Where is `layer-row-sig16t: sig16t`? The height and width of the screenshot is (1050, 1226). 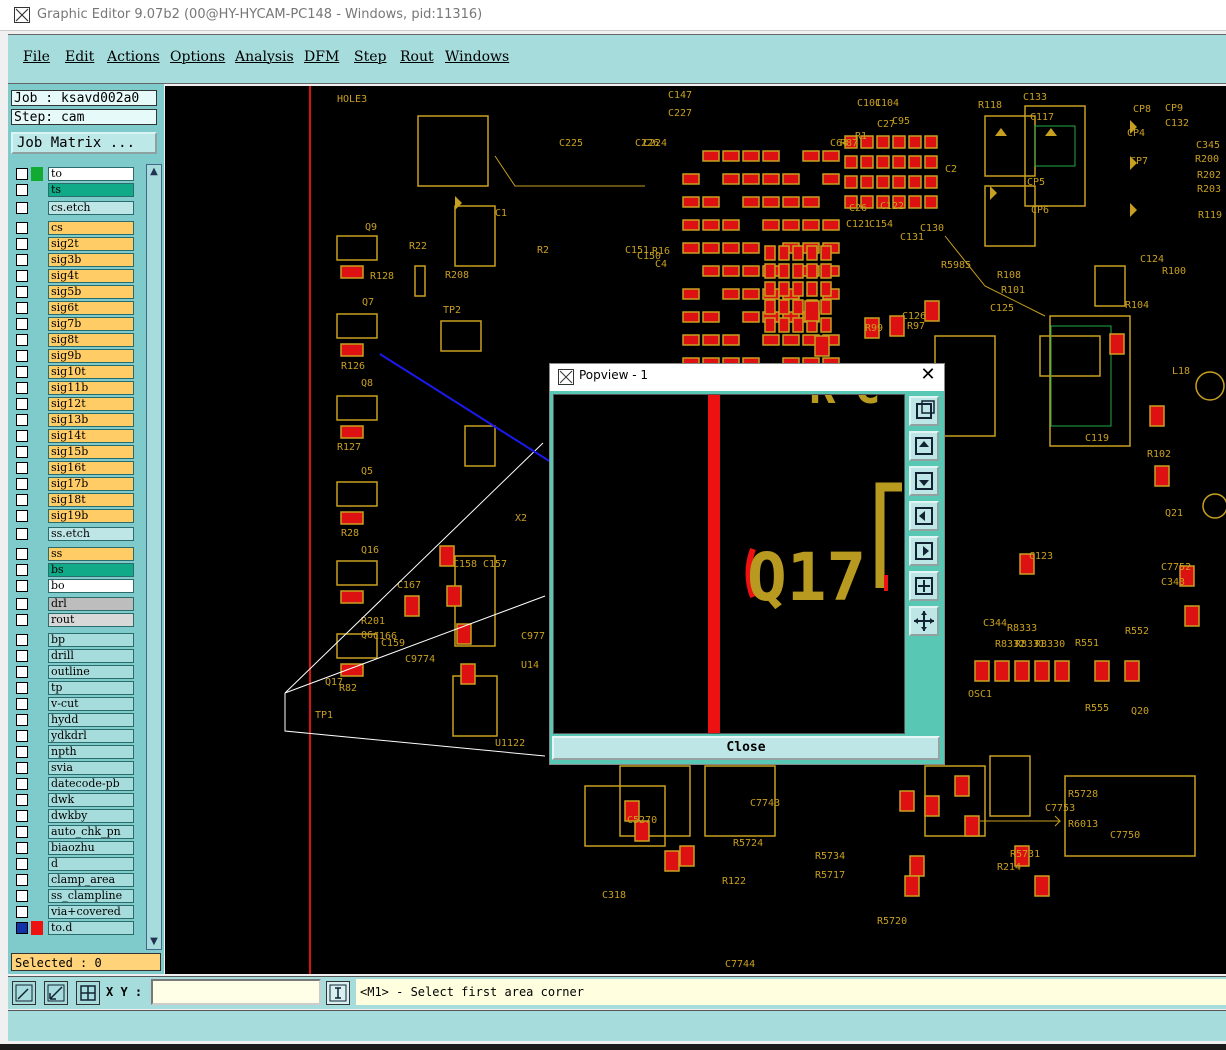 layer-row-sig16t: sig16t is located at coordinates (73, 468).